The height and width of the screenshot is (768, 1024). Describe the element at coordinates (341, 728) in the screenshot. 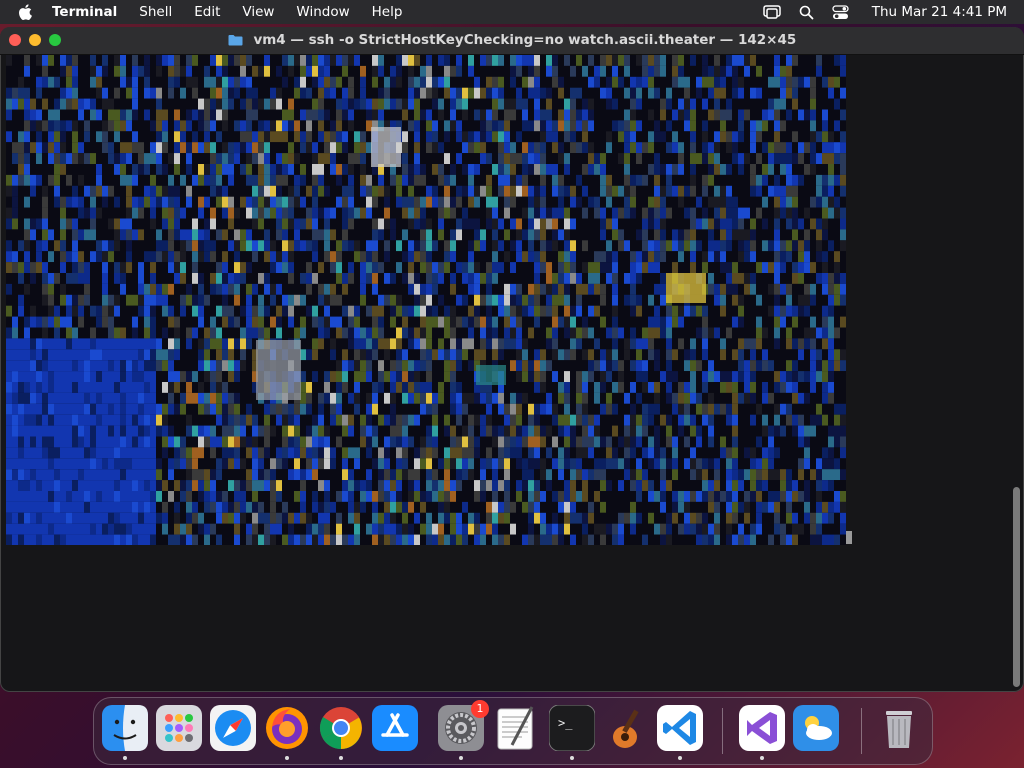

I see `chrome-icon` at that location.